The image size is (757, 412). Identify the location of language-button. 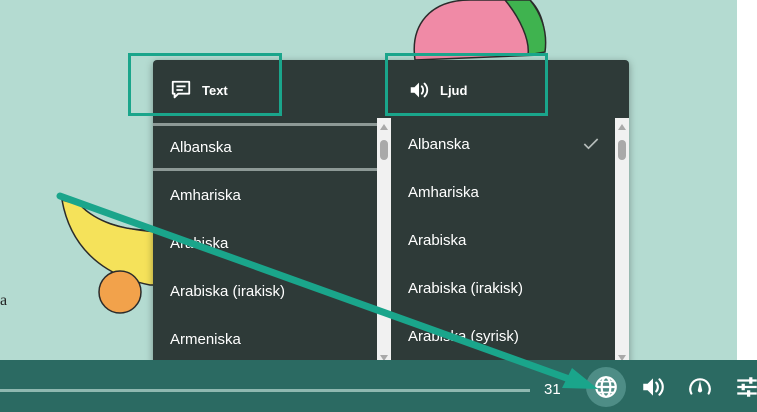
(606, 387).